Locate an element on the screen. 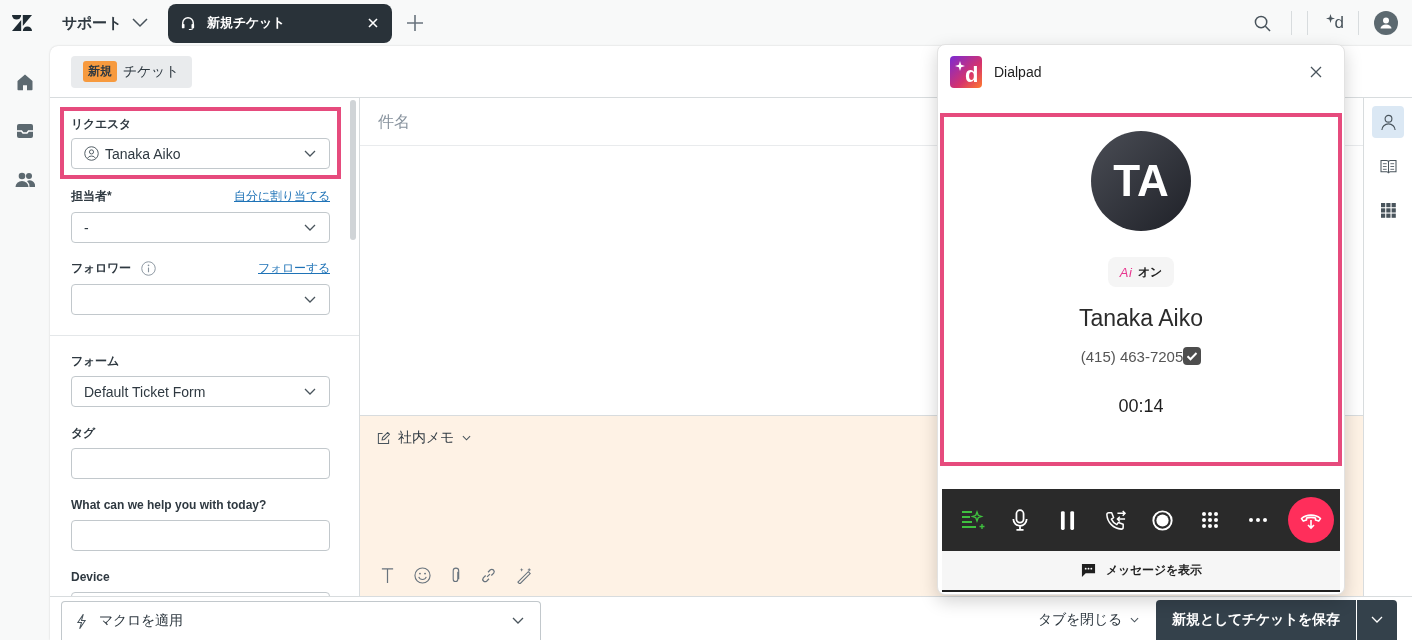 The height and width of the screenshot is (640, 1412). more-icon is located at coordinates (1257, 520).